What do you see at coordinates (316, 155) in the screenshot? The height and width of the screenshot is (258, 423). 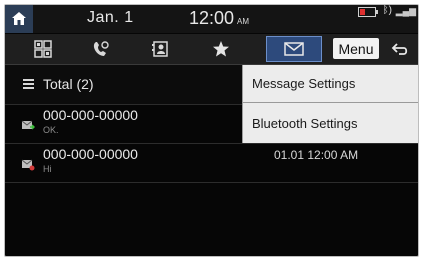 I see `message-time: 01.01 12:00 AM` at bounding box center [316, 155].